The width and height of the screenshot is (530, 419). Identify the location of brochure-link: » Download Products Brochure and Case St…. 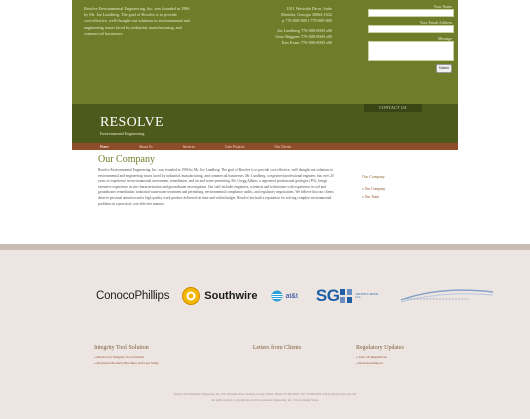
(154, 363).